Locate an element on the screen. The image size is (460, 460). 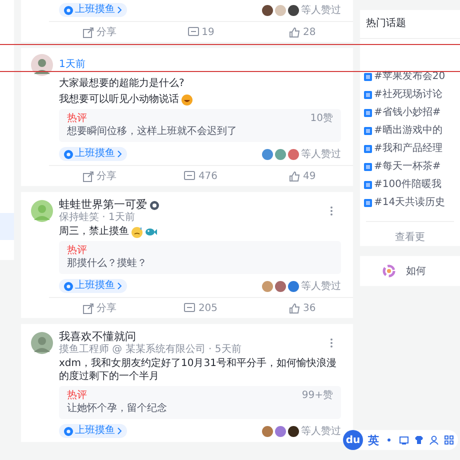
laughing-emoji-icon is located at coordinates (187, 100).